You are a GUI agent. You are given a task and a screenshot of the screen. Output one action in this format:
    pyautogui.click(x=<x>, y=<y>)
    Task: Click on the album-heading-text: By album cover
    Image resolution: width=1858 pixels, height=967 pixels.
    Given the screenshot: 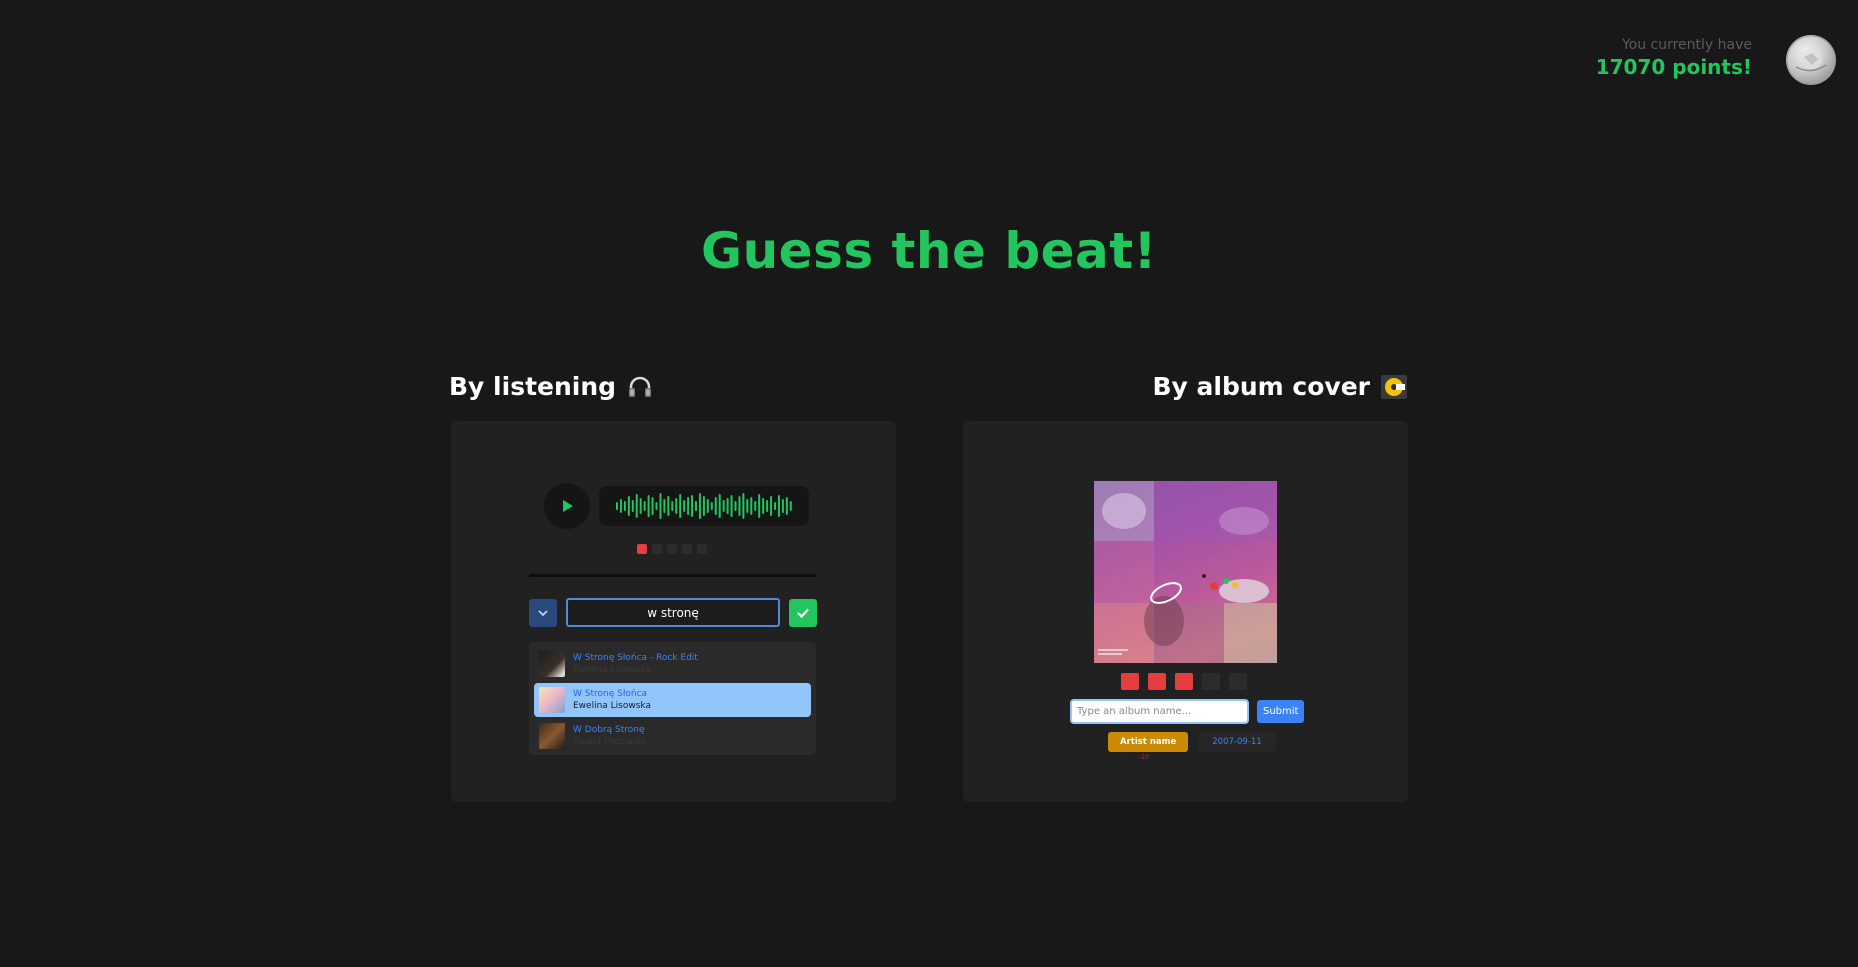 What is the action you would take?
    pyautogui.click(x=1261, y=386)
    